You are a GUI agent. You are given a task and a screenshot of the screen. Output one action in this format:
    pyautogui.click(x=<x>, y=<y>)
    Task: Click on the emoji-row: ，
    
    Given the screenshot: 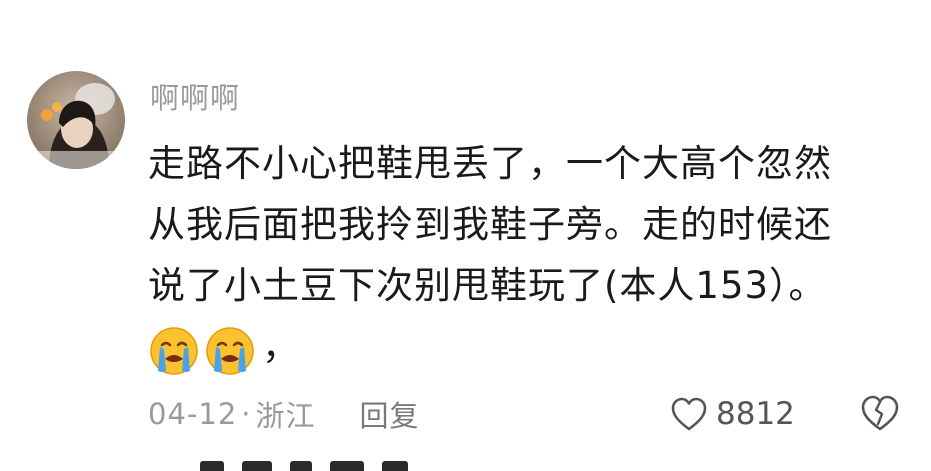 What is the action you would take?
    pyautogui.click(x=528, y=346)
    